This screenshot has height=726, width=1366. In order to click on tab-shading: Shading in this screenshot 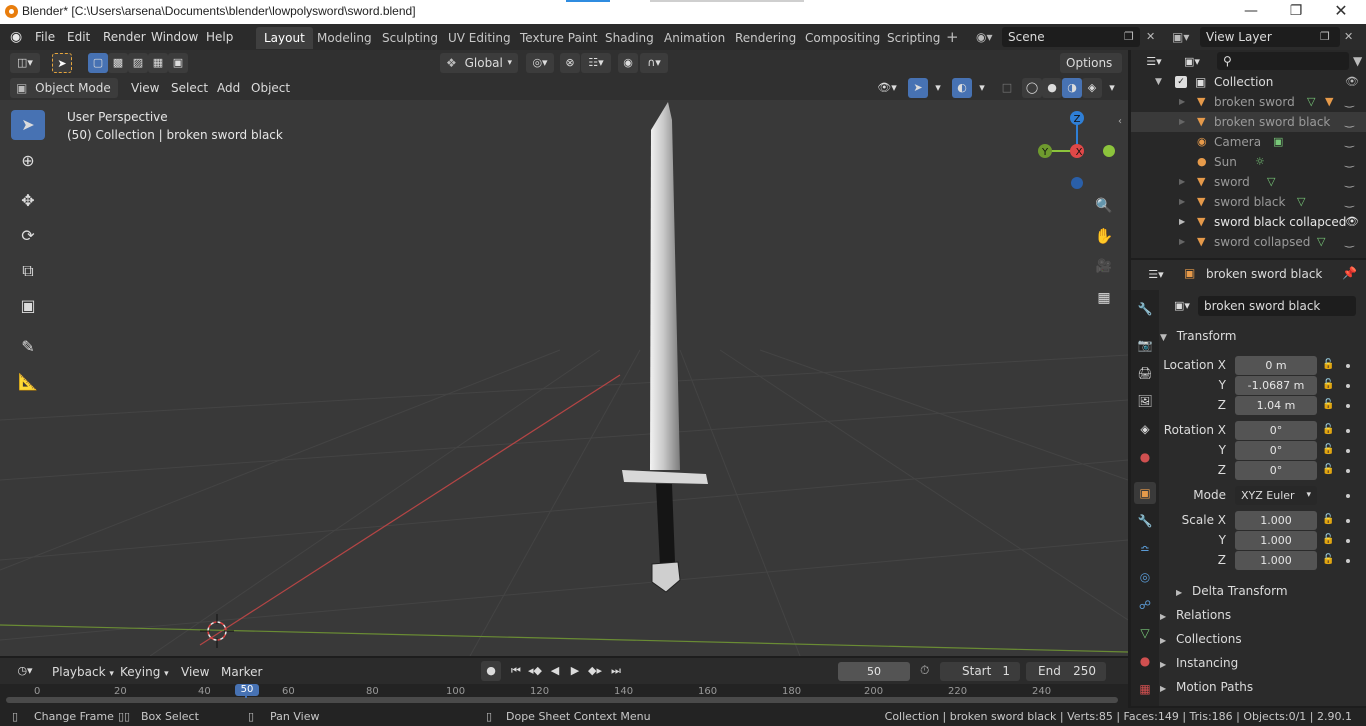, I will do `click(629, 38)`.